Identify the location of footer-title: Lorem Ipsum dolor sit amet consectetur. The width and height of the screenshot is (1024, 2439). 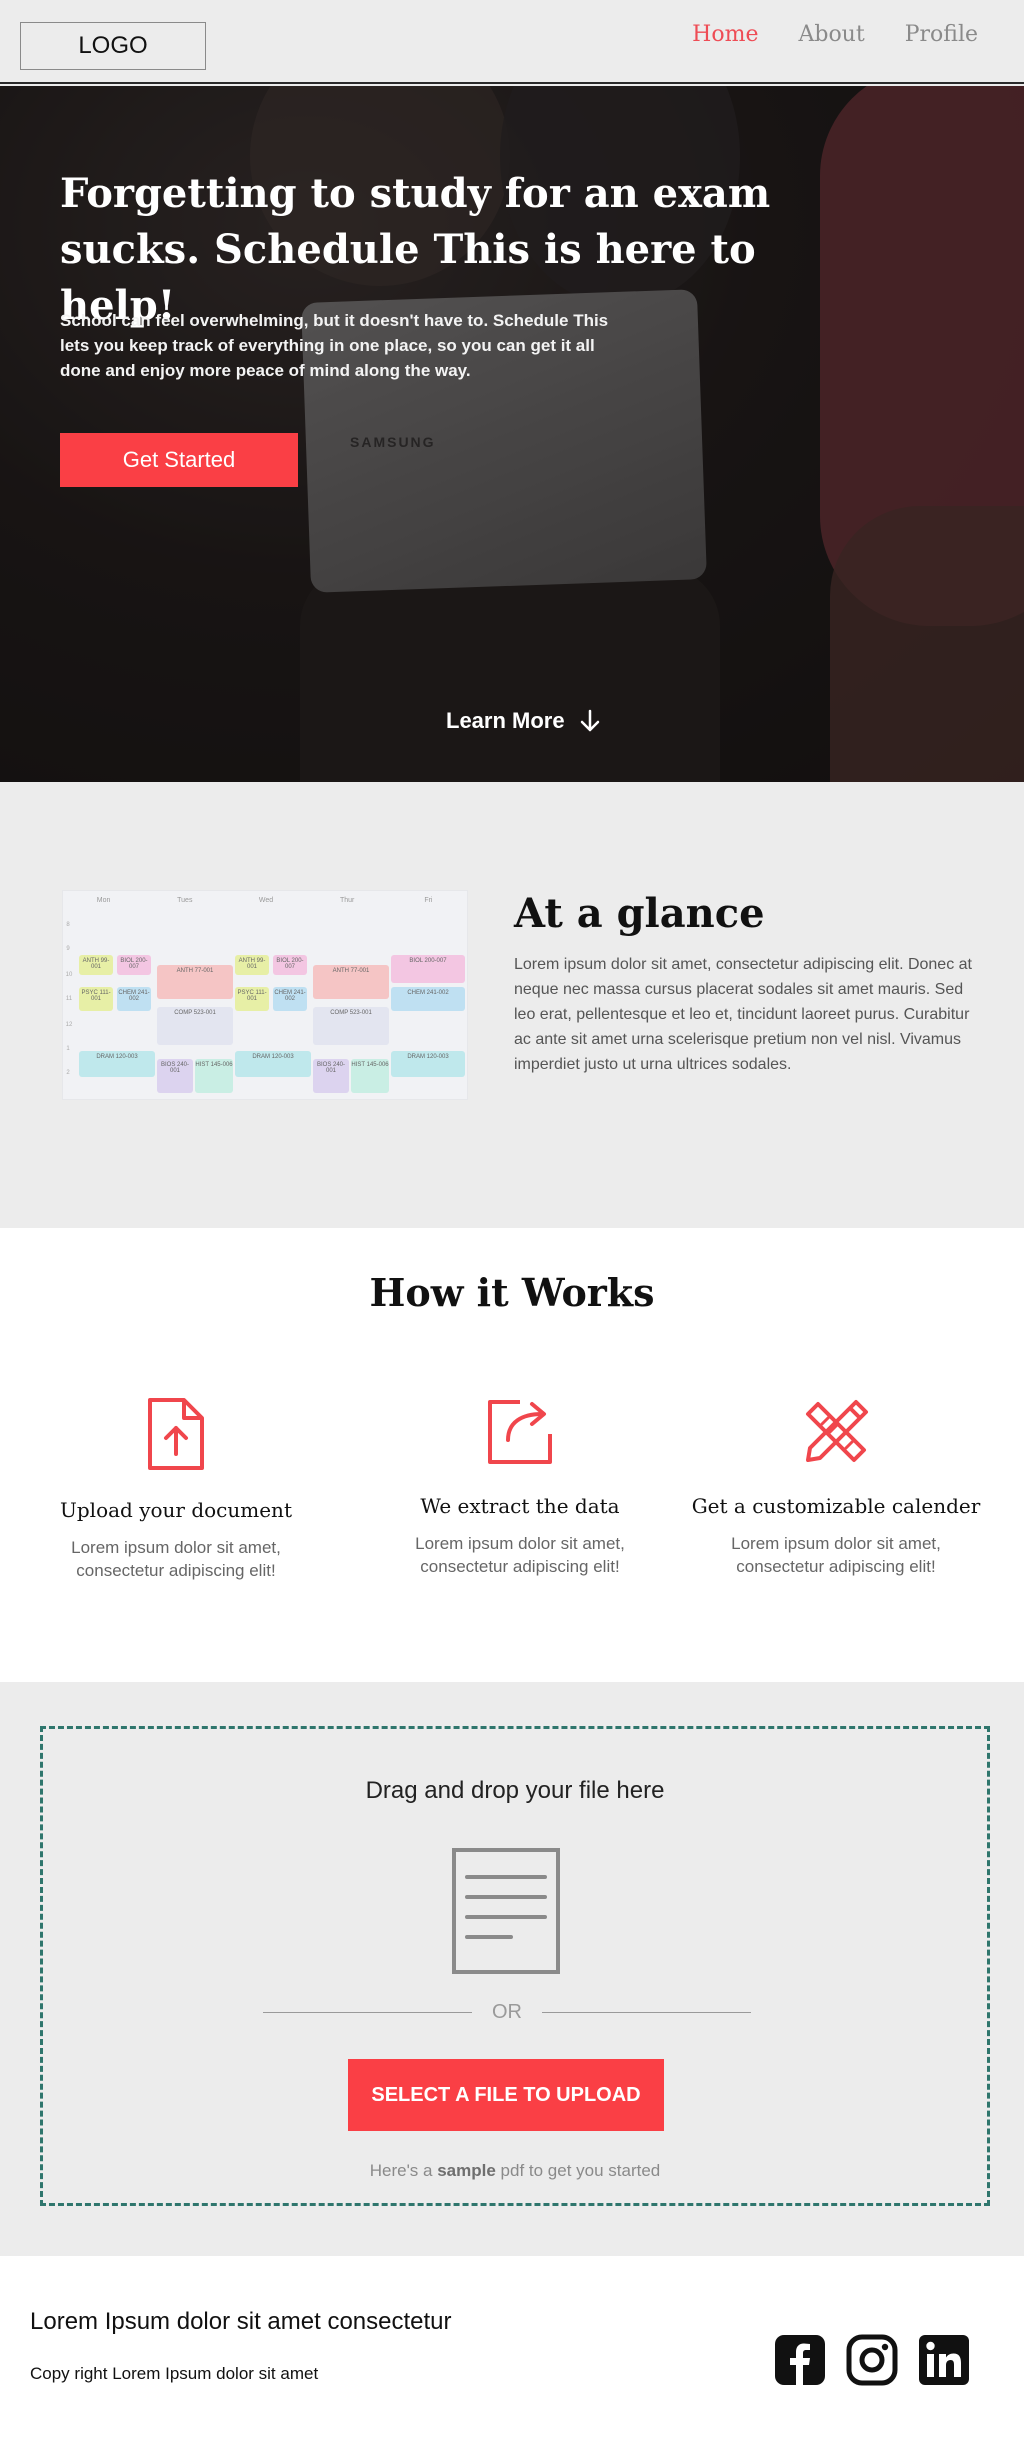
(241, 2321).